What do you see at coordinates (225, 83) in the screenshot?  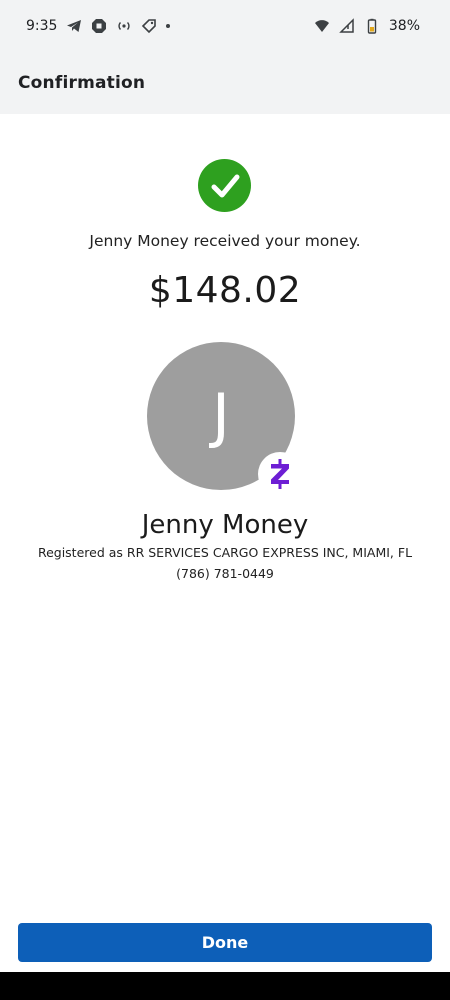 I see `app-header: Confirmation` at bounding box center [225, 83].